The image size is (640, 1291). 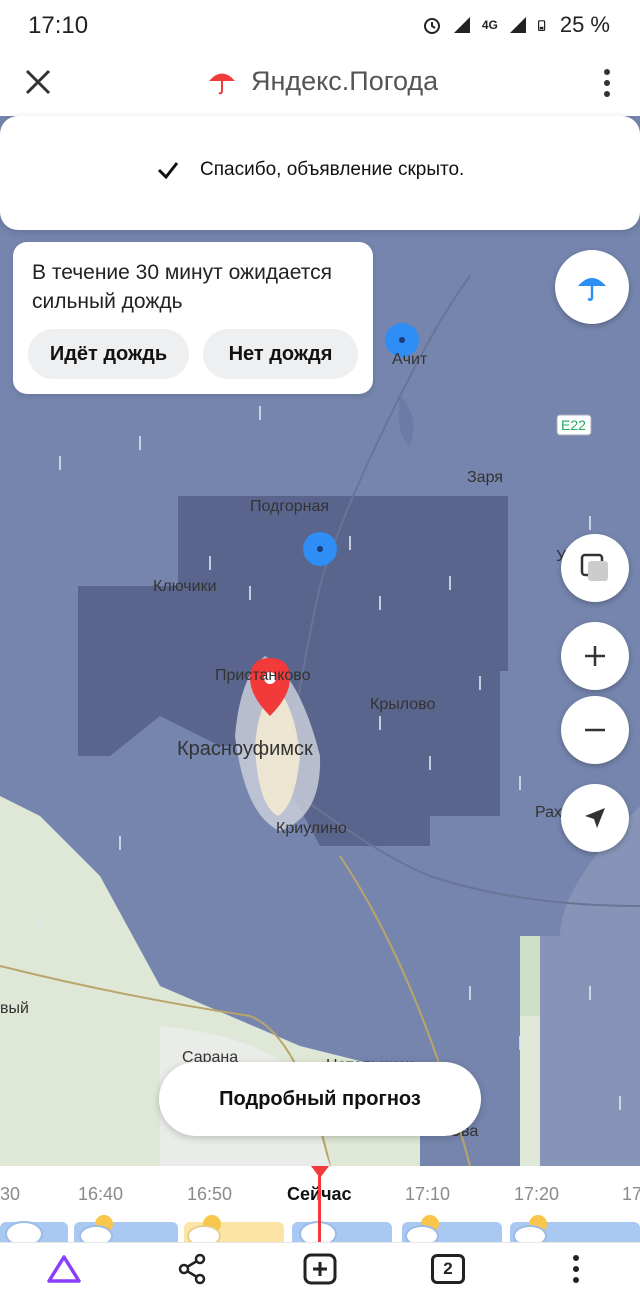 I want to click on nowcast-timeline: 30 16:40 16:50 Сейчас 17:10 17:20 17, so click(x=320, y=1204).